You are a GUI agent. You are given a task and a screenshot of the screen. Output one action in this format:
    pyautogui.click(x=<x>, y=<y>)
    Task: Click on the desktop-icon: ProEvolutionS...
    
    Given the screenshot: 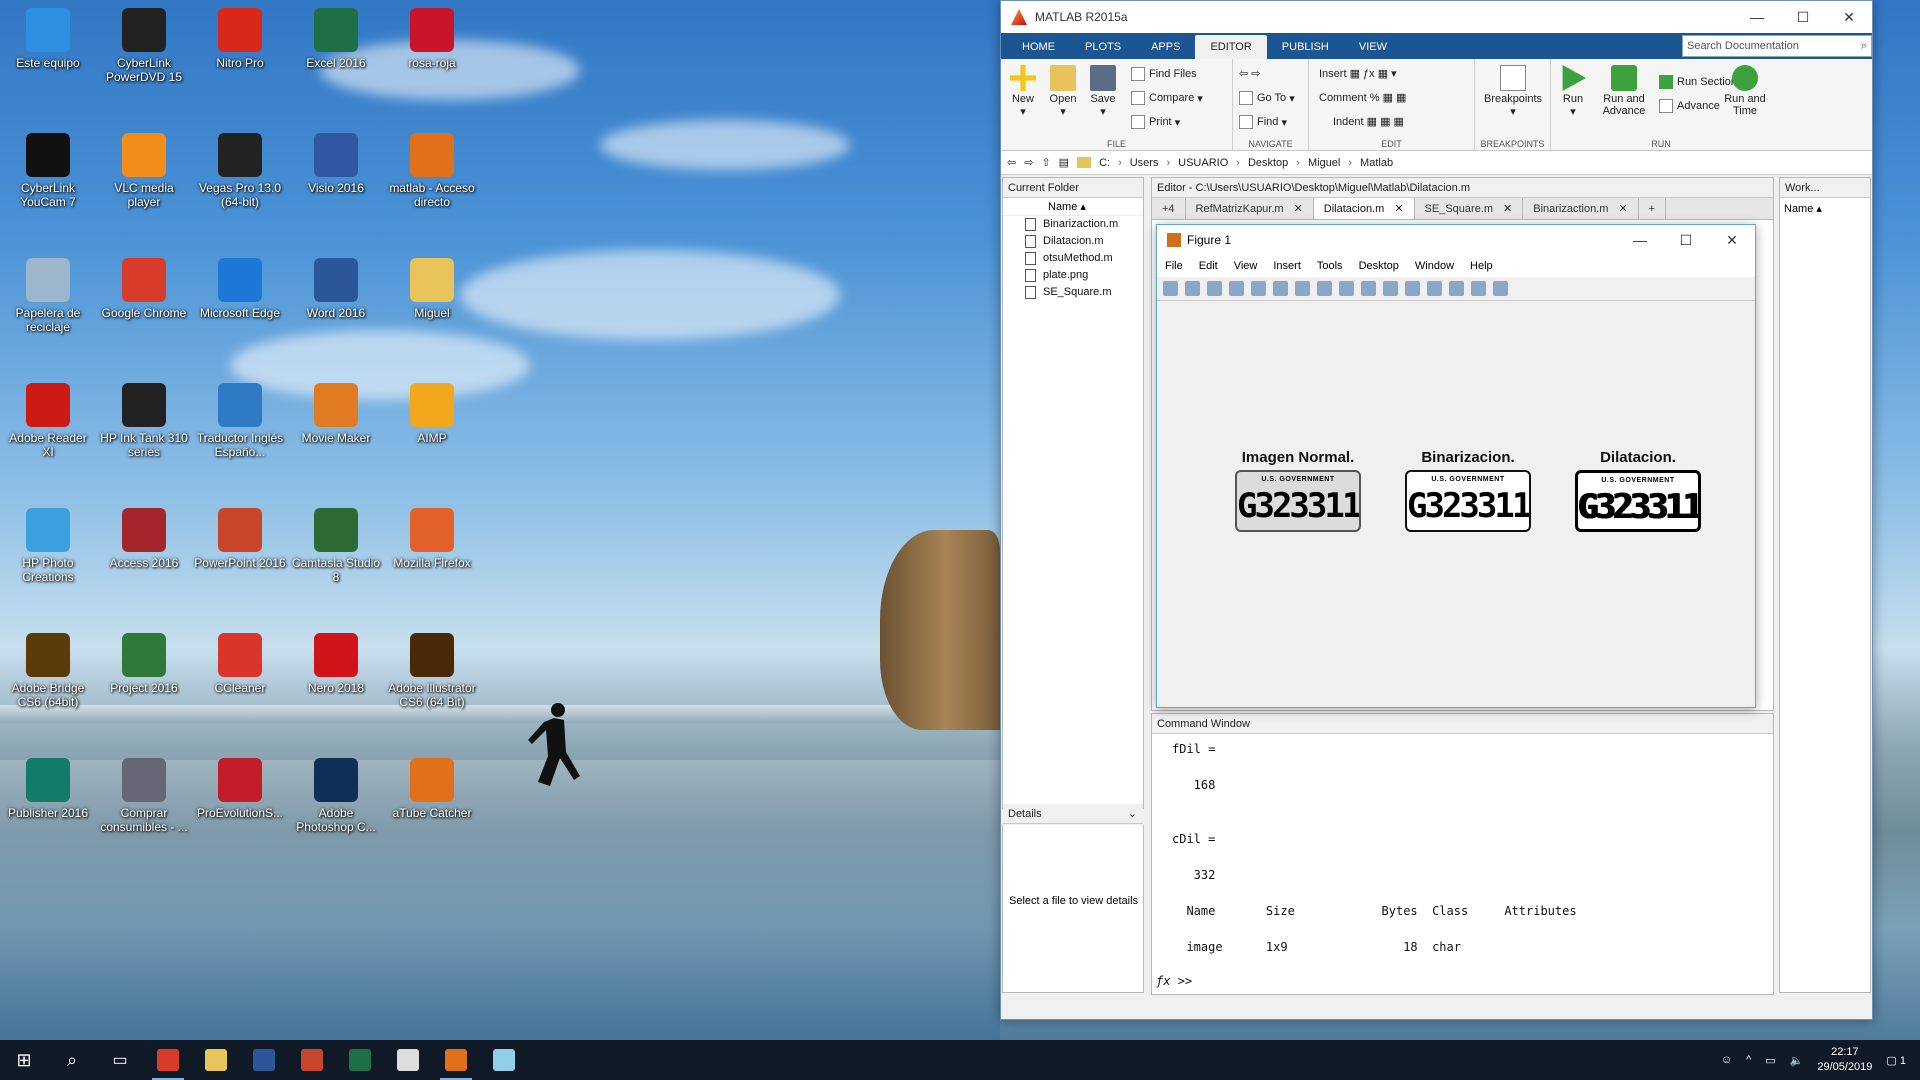 What is the action you would take?
    pyautogui.click(x=240, y=802)
    